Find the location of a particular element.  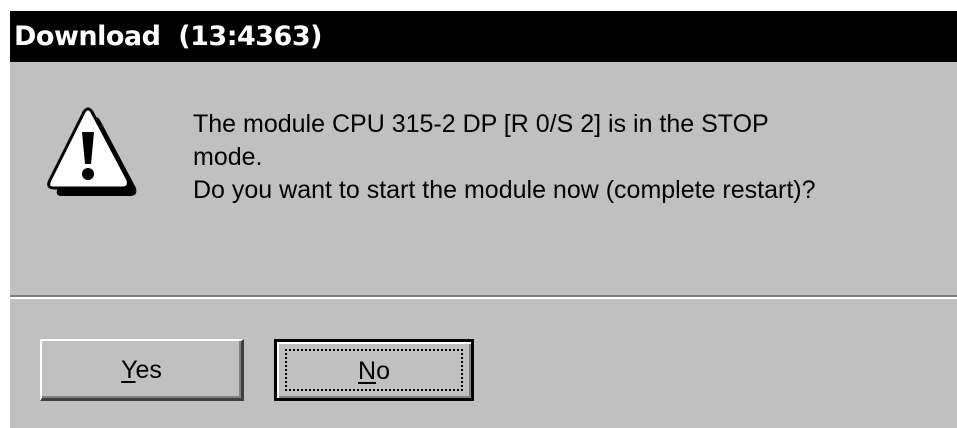

no-button: No is located at coordinates (374, 370).